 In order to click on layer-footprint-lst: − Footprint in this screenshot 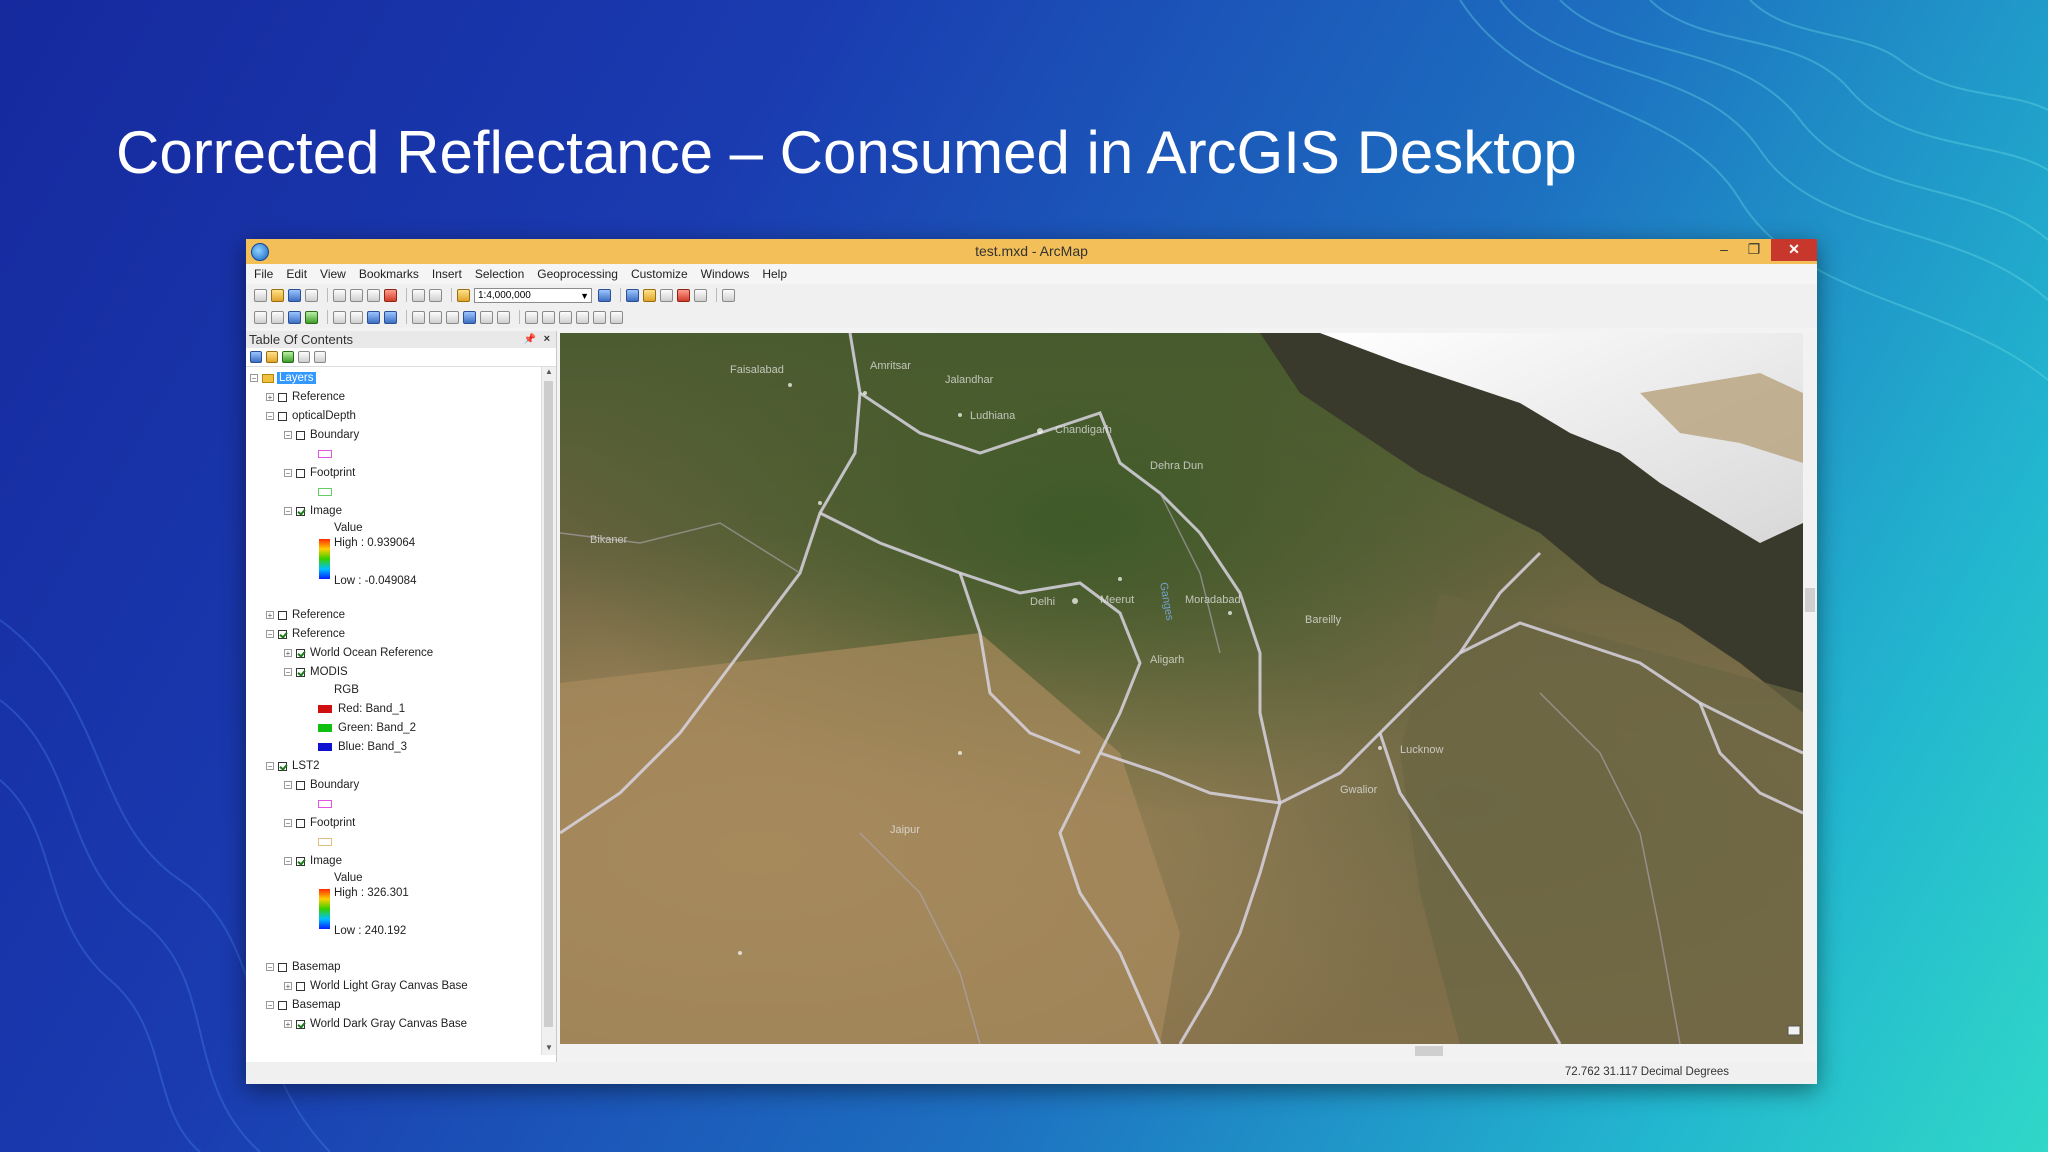, I will do `click(319, 823)`.